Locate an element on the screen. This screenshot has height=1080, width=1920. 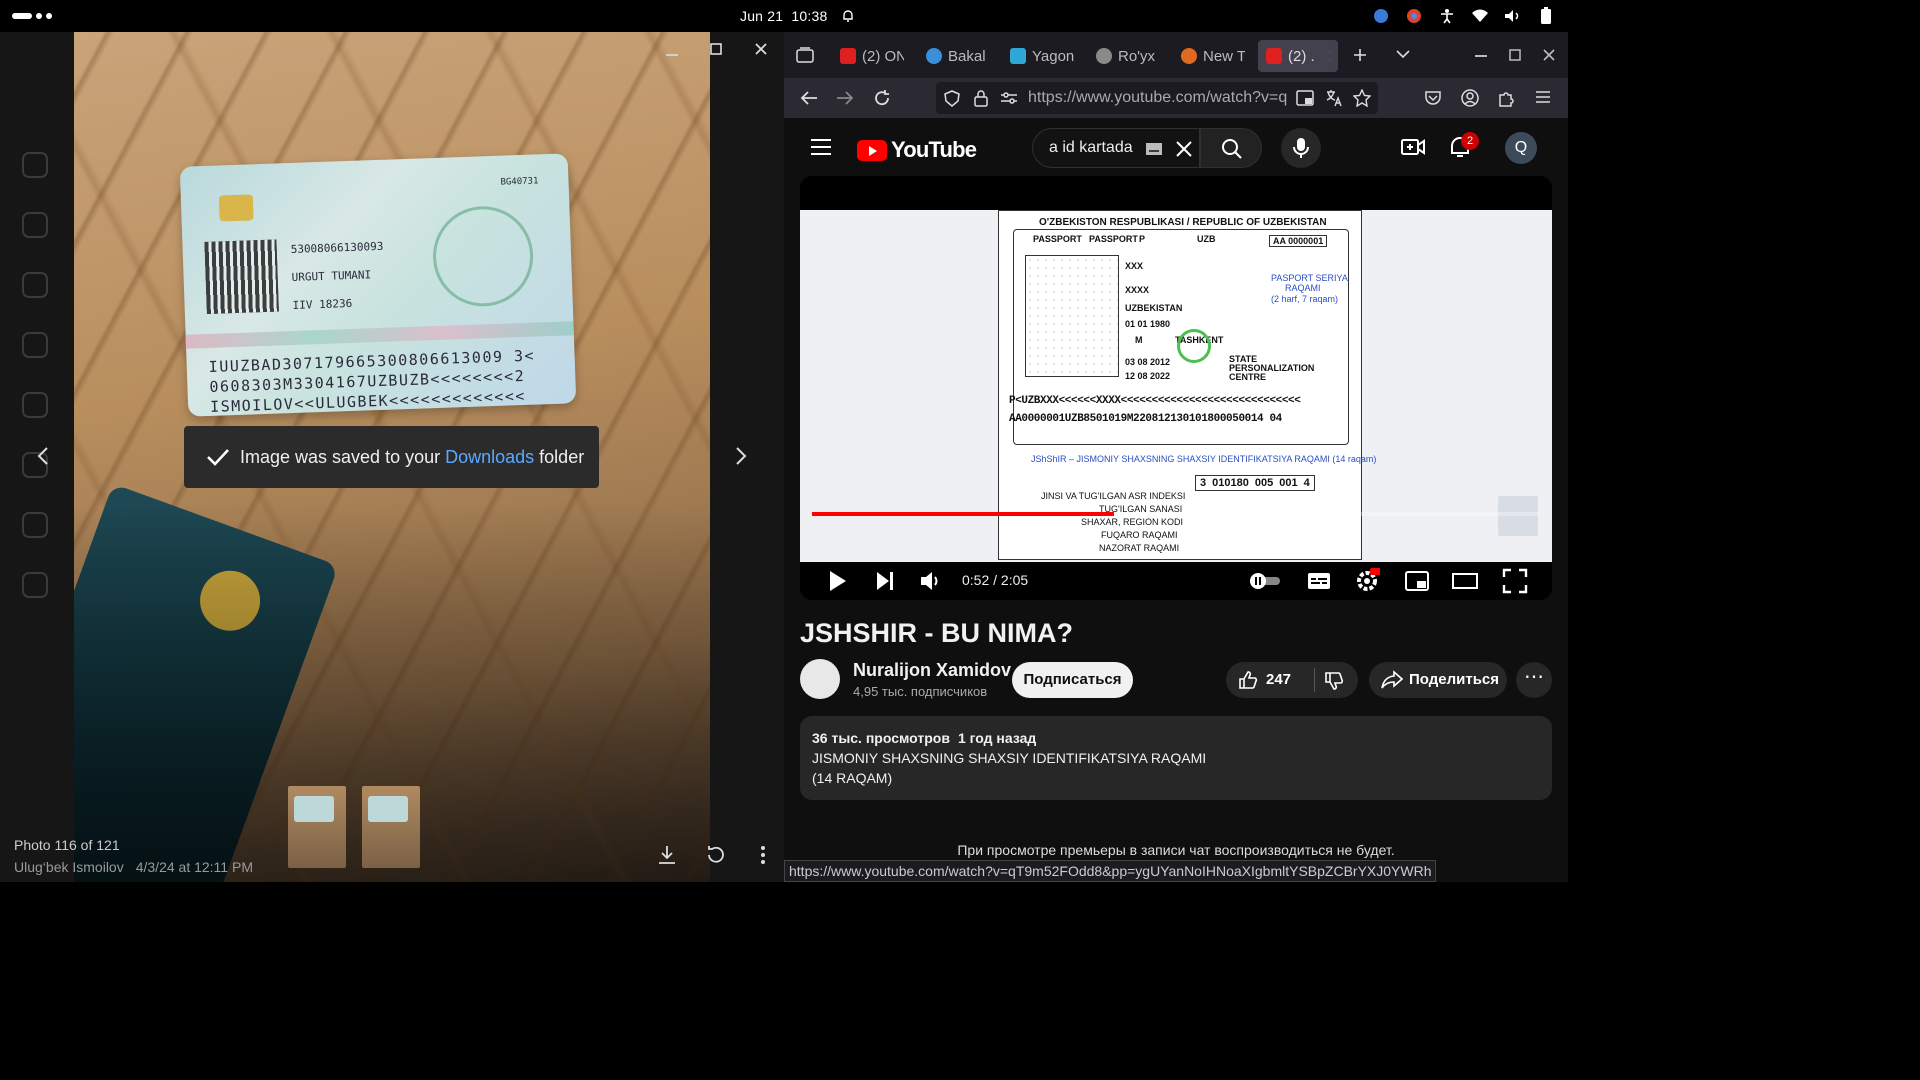
chrome-icon is located at coordinates (1414, 16).